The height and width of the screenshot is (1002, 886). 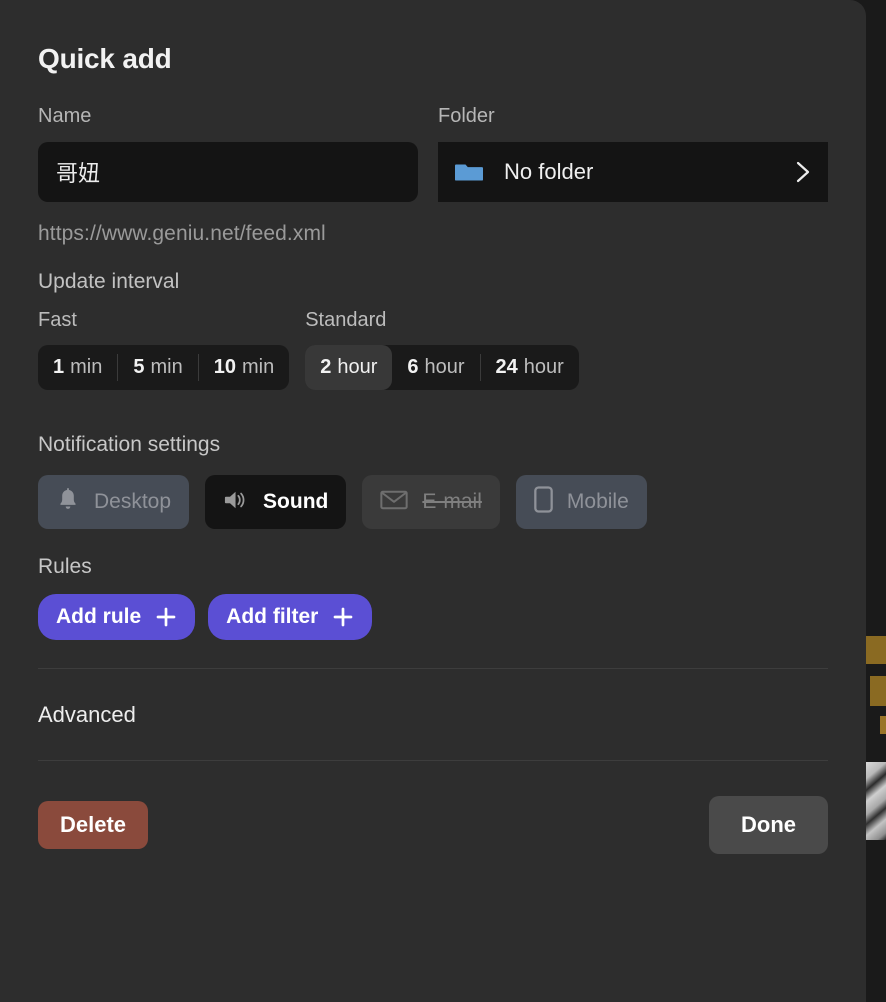 I want to click on name-label: Name, so click(x=65, y=116).